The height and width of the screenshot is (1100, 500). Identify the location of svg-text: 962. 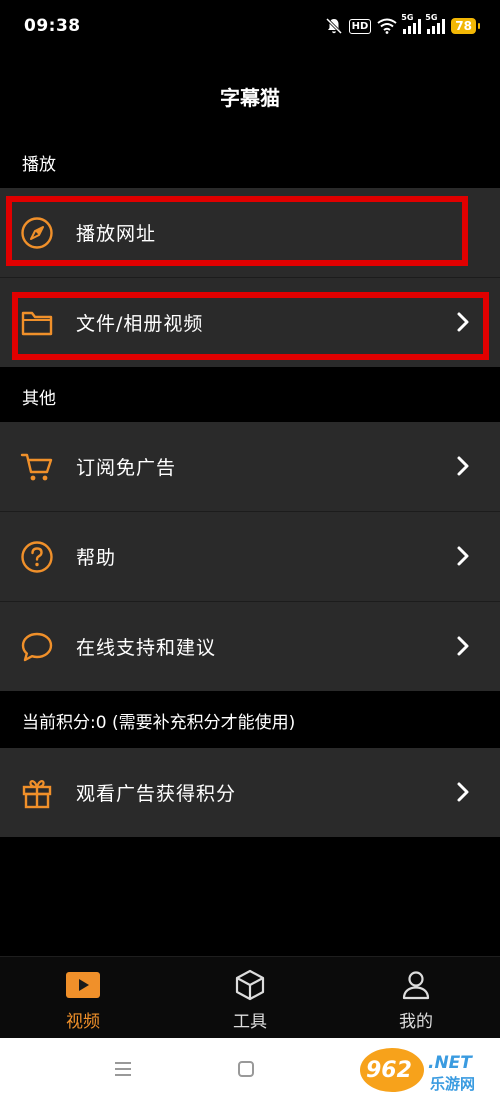
(389, 1070).